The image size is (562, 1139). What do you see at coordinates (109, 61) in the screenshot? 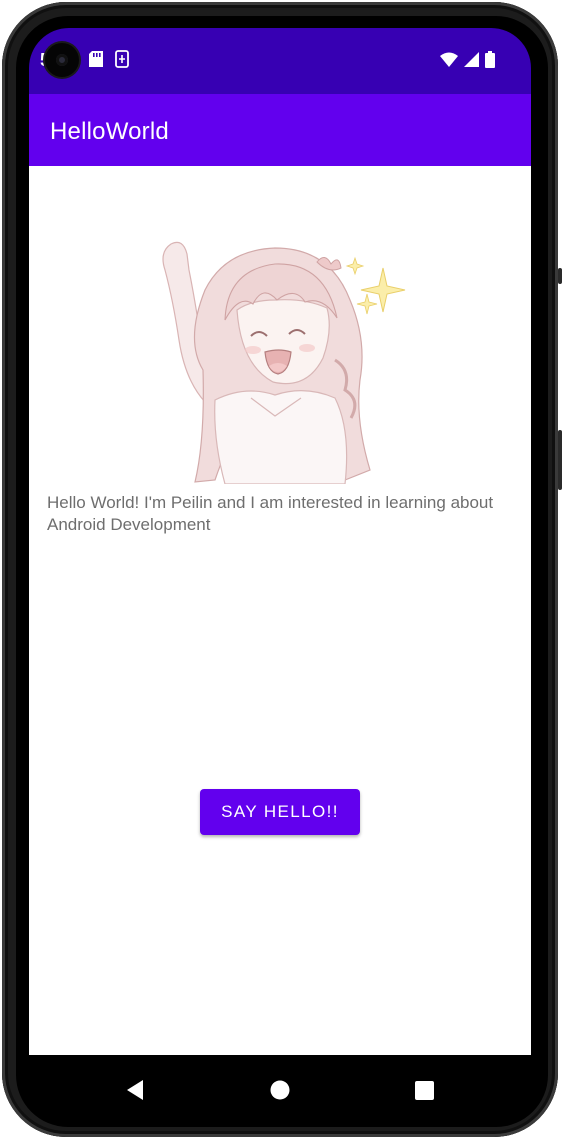
I see `status-left-icons` at bounding box center [109, 61].